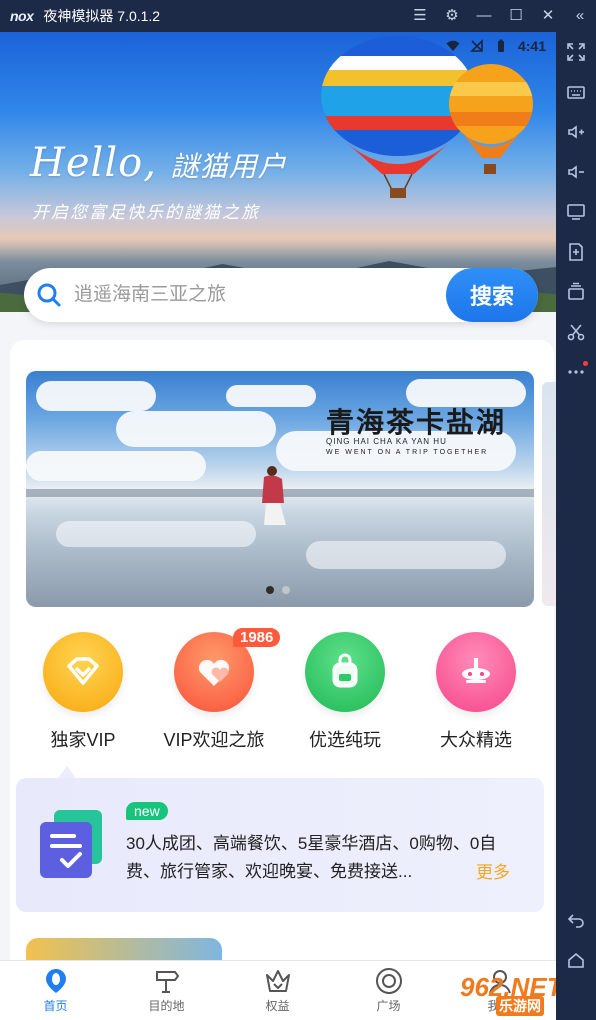  Describe the element at coordinates (214, 740) in the screenshot. I see `category-label: VIP欢迎之旅` at that location.